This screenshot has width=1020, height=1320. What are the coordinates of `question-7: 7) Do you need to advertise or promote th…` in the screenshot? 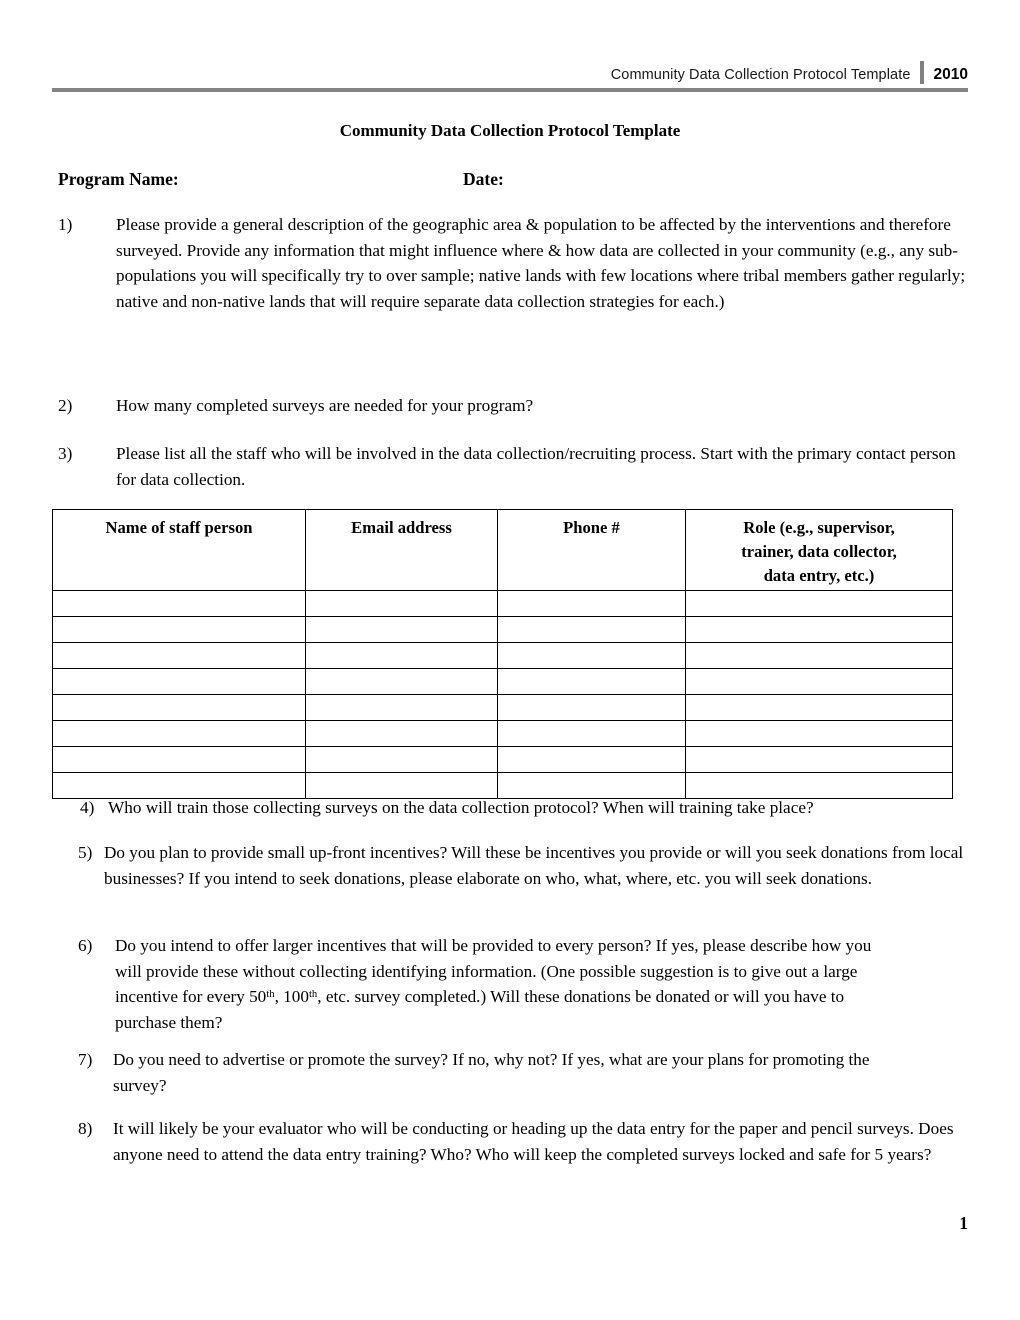 It's located at (498, 1072).